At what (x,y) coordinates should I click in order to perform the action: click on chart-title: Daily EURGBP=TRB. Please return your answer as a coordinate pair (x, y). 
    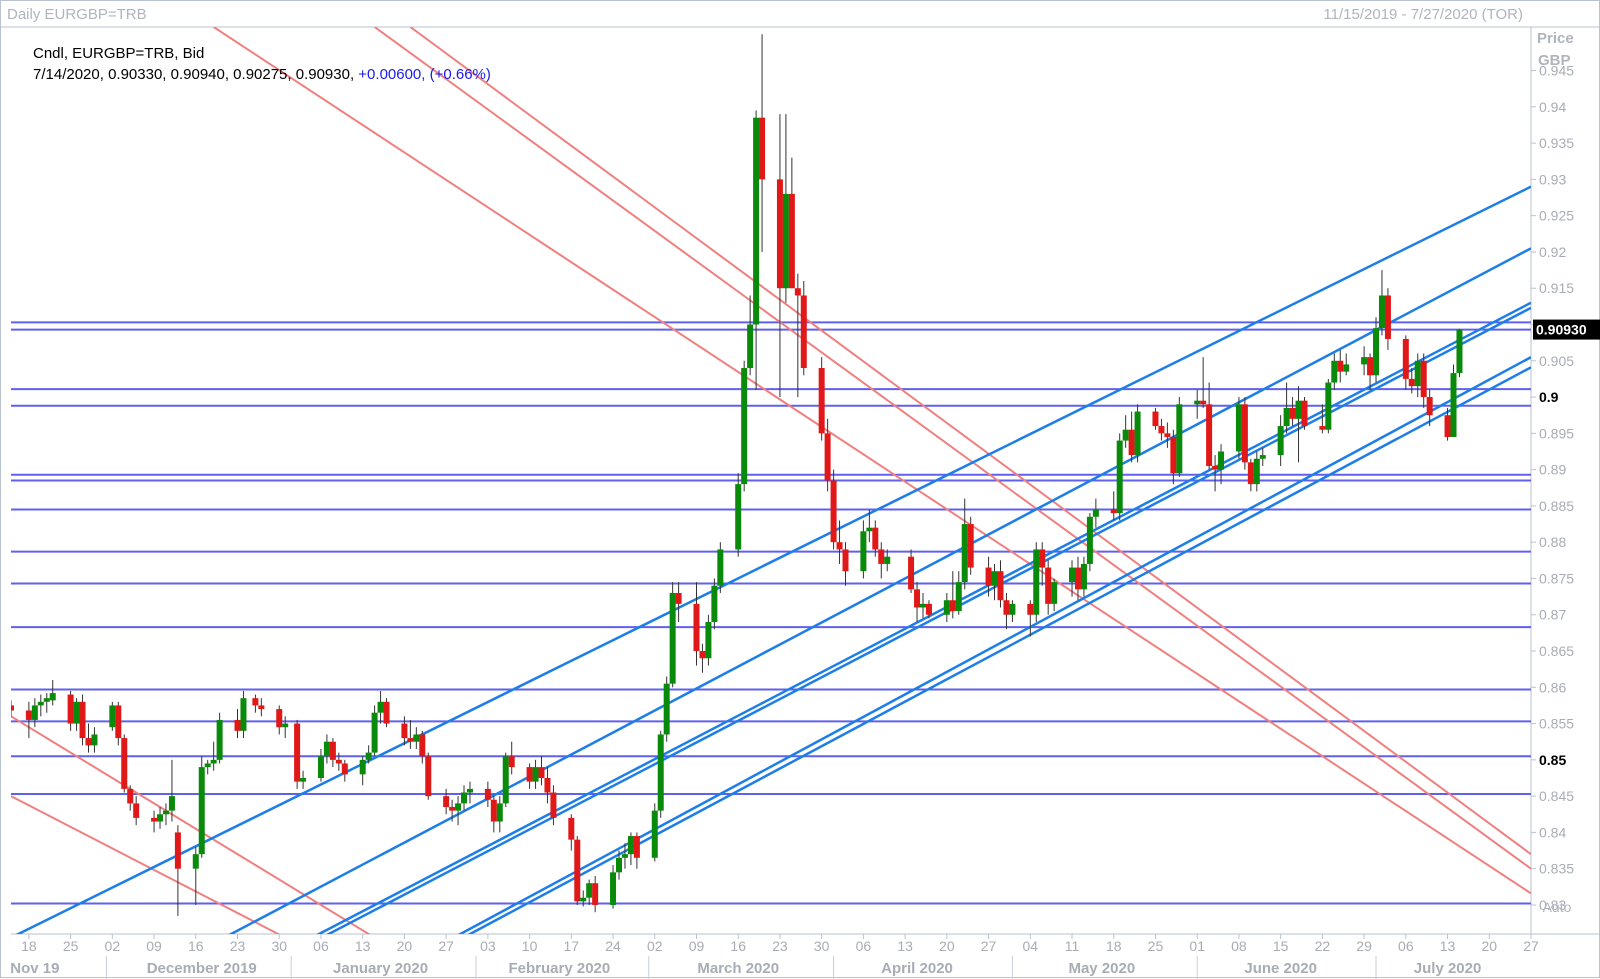
    Looking at the image, I should click on (77, 14).